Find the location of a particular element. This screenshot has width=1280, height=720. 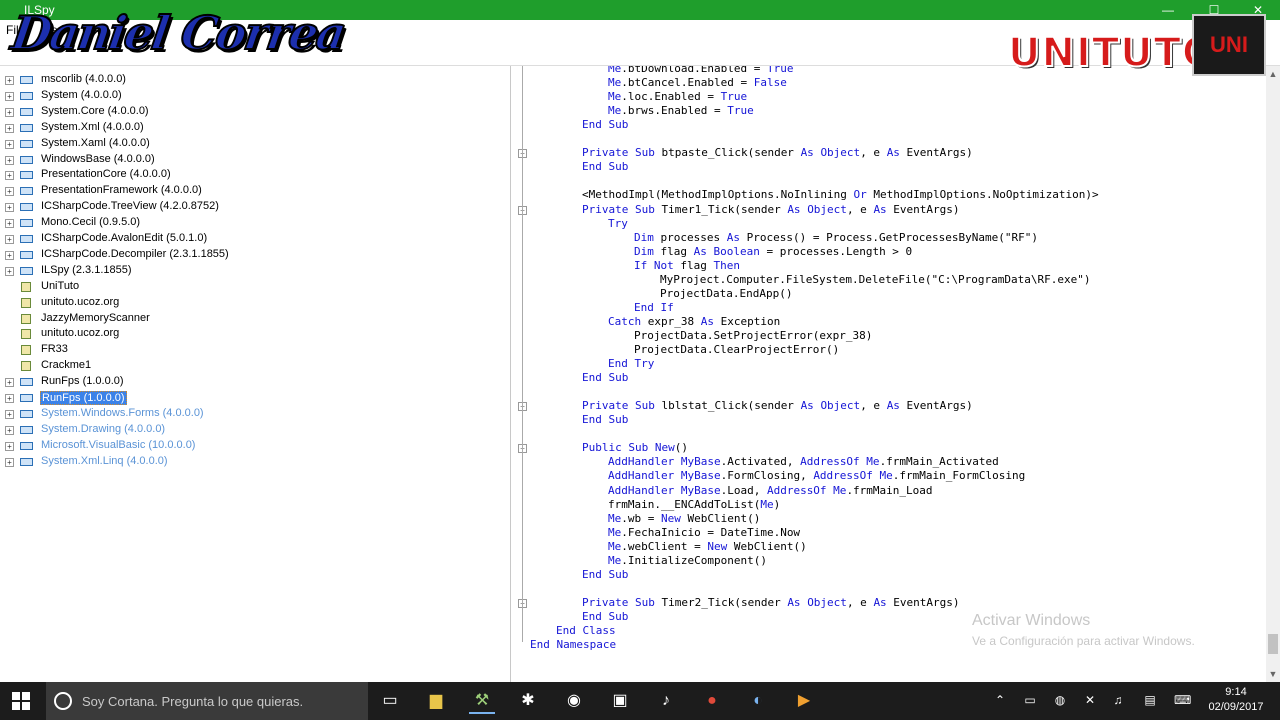

tree-item: + Mono.Cecil (0.9.5.0) is located at coordinates (255, 223).